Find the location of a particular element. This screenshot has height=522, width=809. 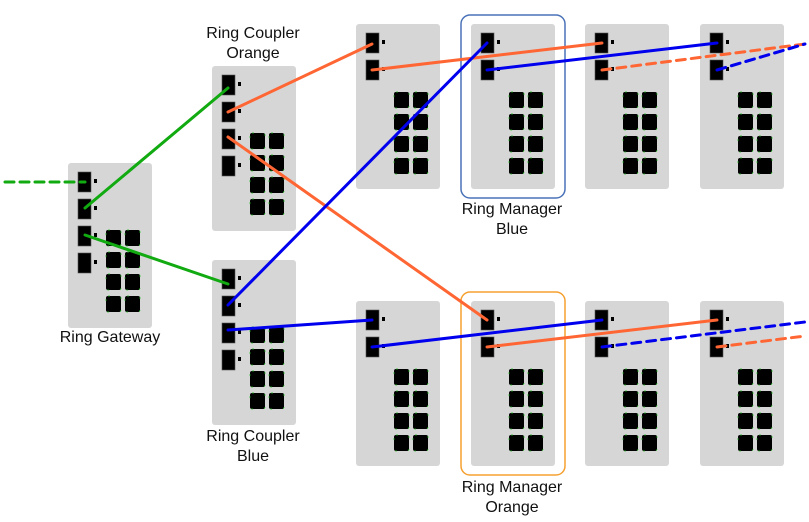

label-ring-gateway: Ring Gateway is located at coordinates (110, 337).